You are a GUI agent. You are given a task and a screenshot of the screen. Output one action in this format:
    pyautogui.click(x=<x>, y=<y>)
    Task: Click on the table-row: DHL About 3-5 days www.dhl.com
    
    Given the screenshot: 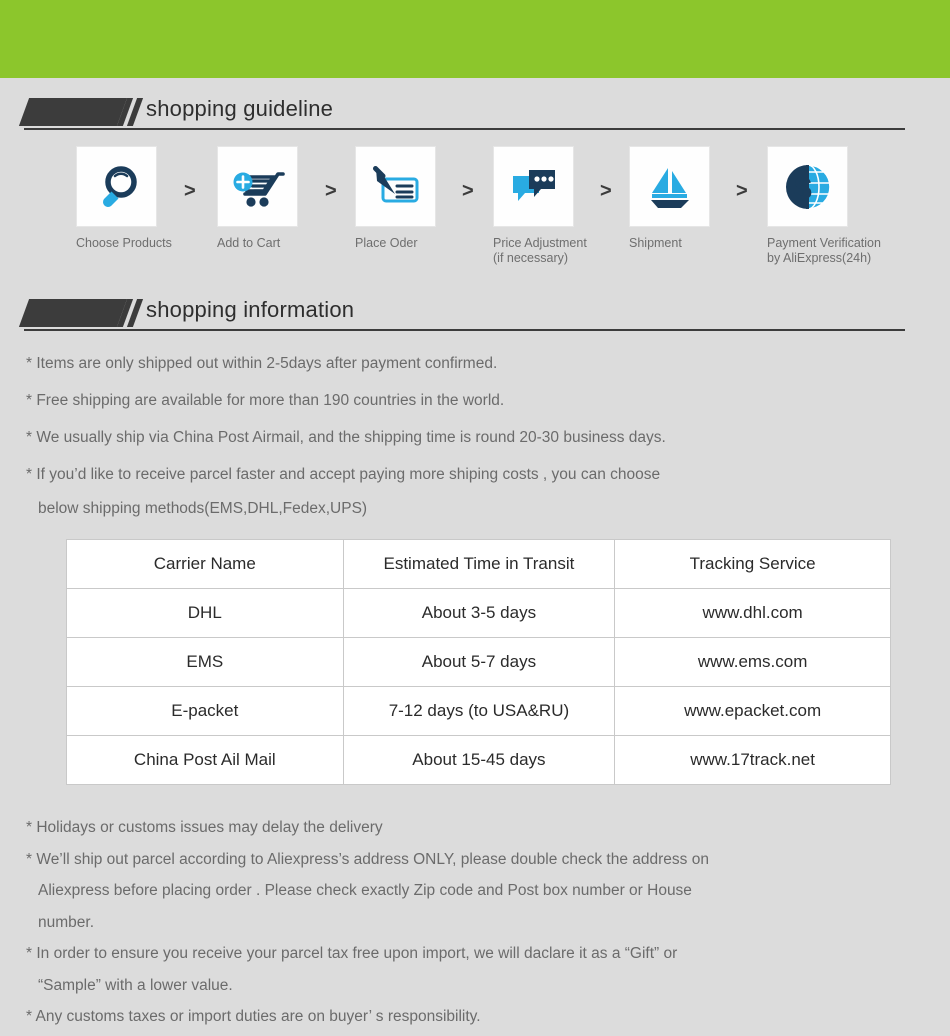 What is the action you would take?
    pyautogui.click(x=478, y=613)
    